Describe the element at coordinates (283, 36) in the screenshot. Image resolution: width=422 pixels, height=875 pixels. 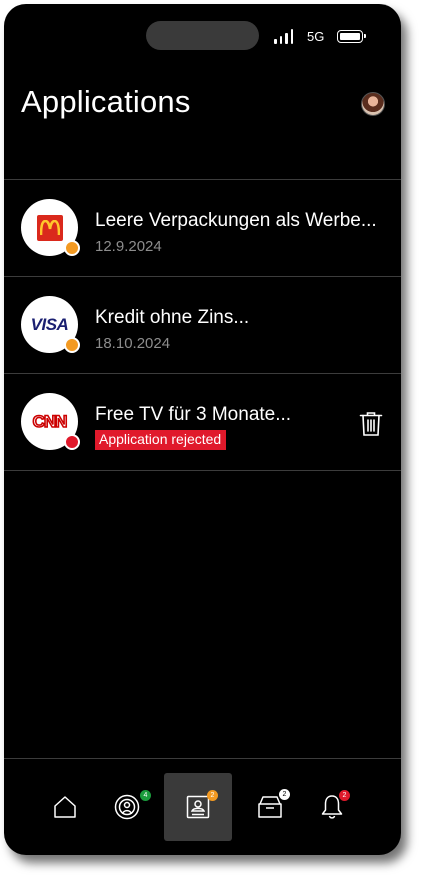
I see `signal-icon` at that location.